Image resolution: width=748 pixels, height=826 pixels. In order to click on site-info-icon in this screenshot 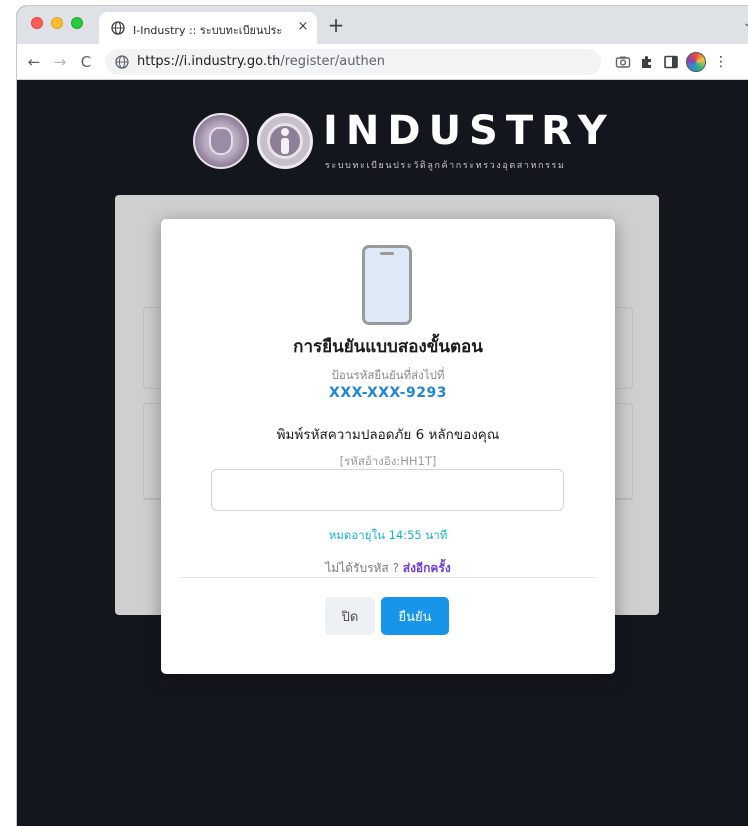, I will do `click(122, 62)`.